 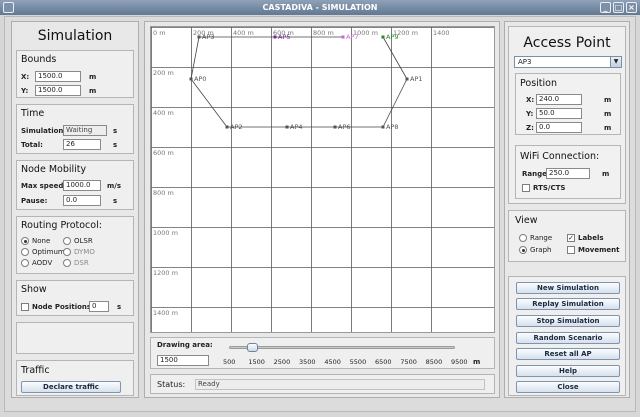 I want to click on routing-dsr-radio: DSR, so click(x=76, y=263).